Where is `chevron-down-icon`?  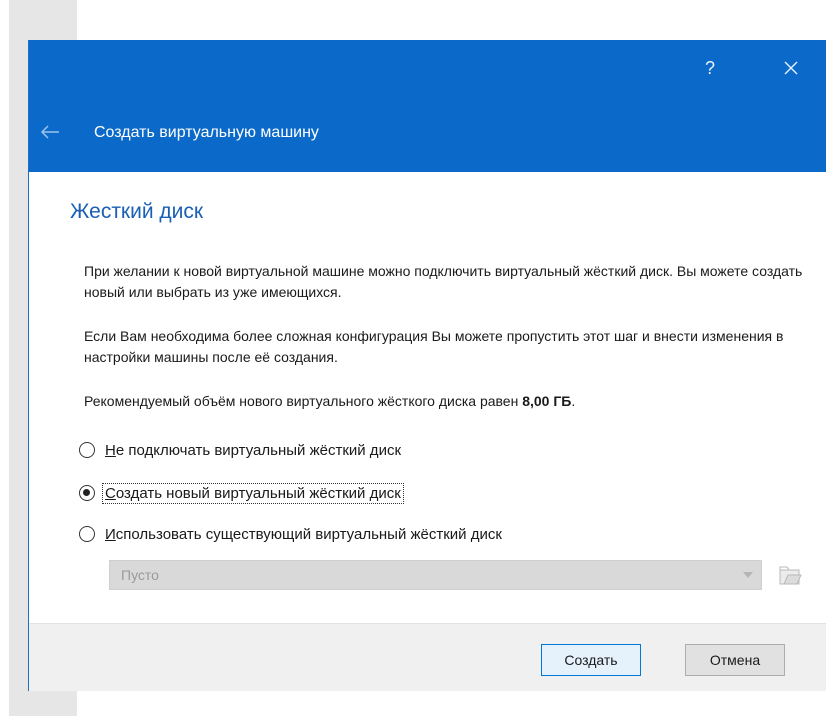
chevron-down-icon is located at coordinates (748, 575).